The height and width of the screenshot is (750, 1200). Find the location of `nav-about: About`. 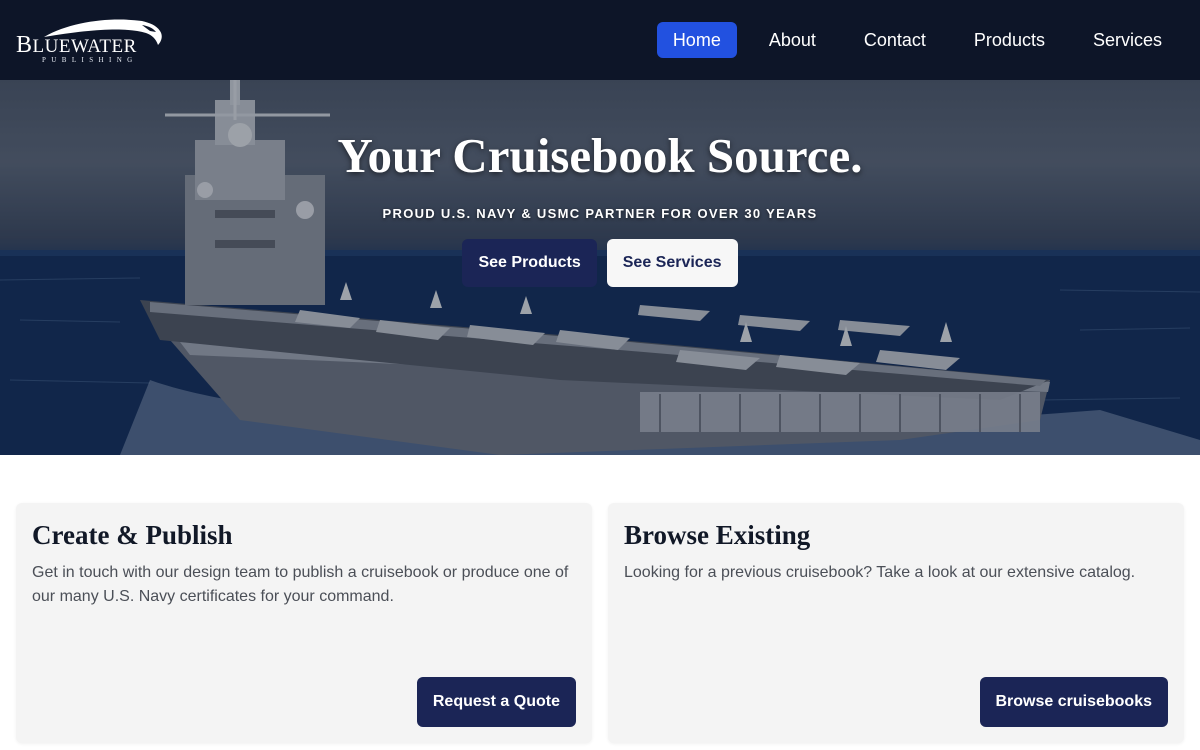

nav-about: About is located at coordinates (792, 40).